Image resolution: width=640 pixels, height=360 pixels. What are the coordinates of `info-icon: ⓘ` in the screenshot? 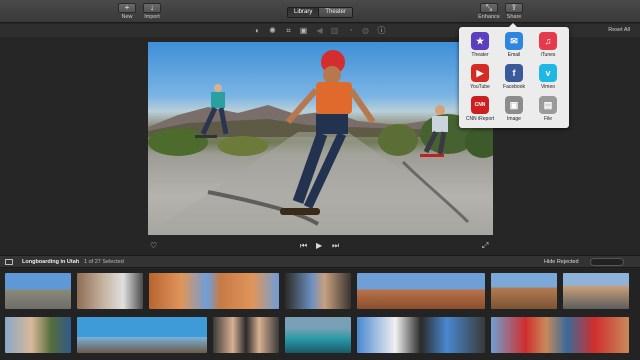 It's located at (381, 30).